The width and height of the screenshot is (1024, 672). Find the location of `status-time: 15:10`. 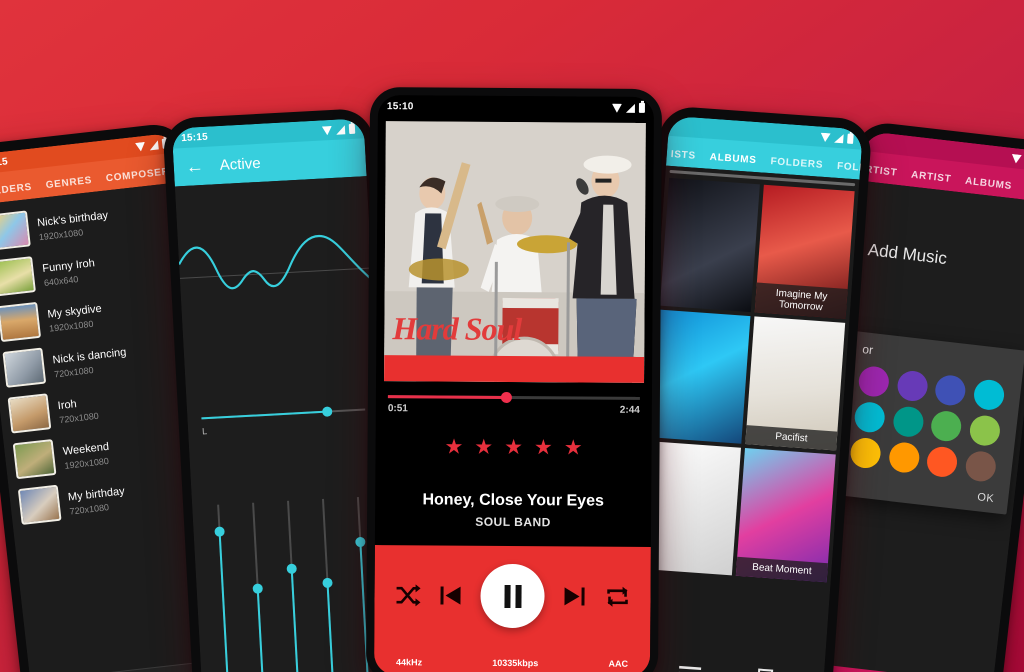

status-time: 15:10 is located at coordinates (400, 106).